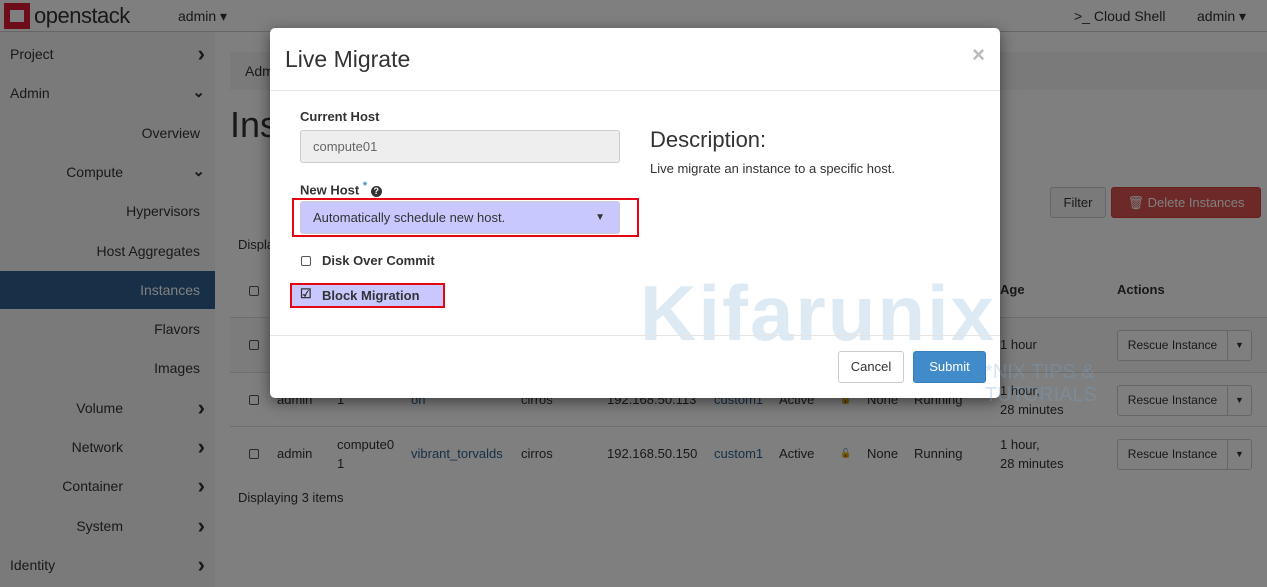 This screenshot has height=587, width=1267. I want to click on block-migration-label: Block Migration, so click(371, 295).